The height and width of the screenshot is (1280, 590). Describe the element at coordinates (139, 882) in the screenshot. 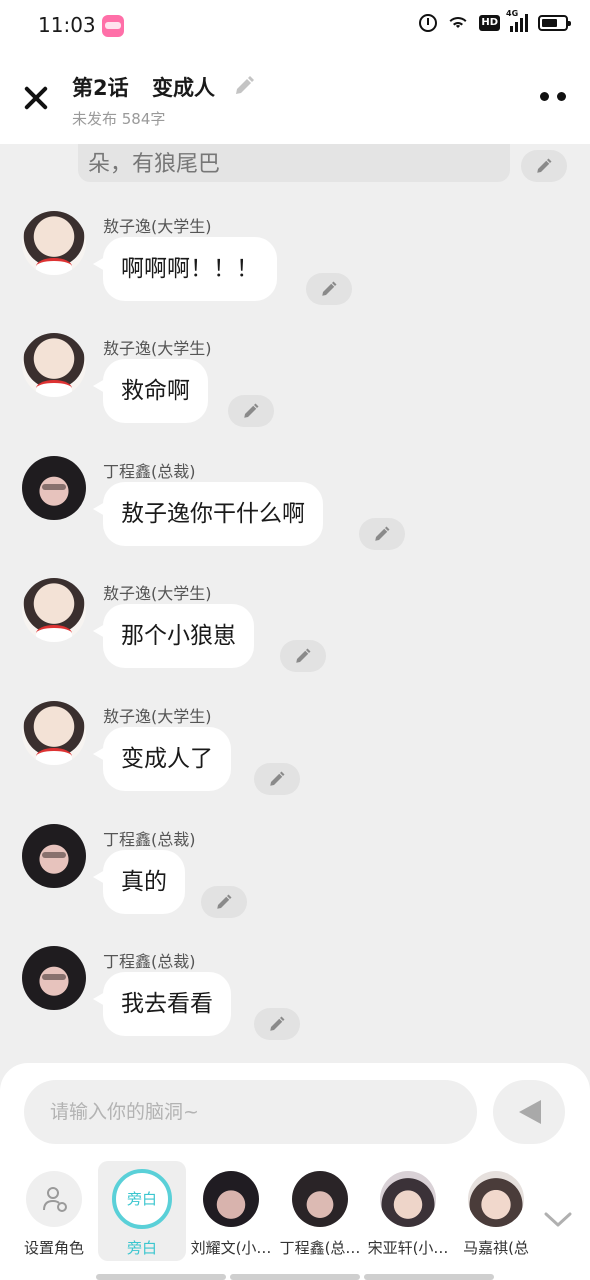

I see `message-bubble: 真的` at that location.